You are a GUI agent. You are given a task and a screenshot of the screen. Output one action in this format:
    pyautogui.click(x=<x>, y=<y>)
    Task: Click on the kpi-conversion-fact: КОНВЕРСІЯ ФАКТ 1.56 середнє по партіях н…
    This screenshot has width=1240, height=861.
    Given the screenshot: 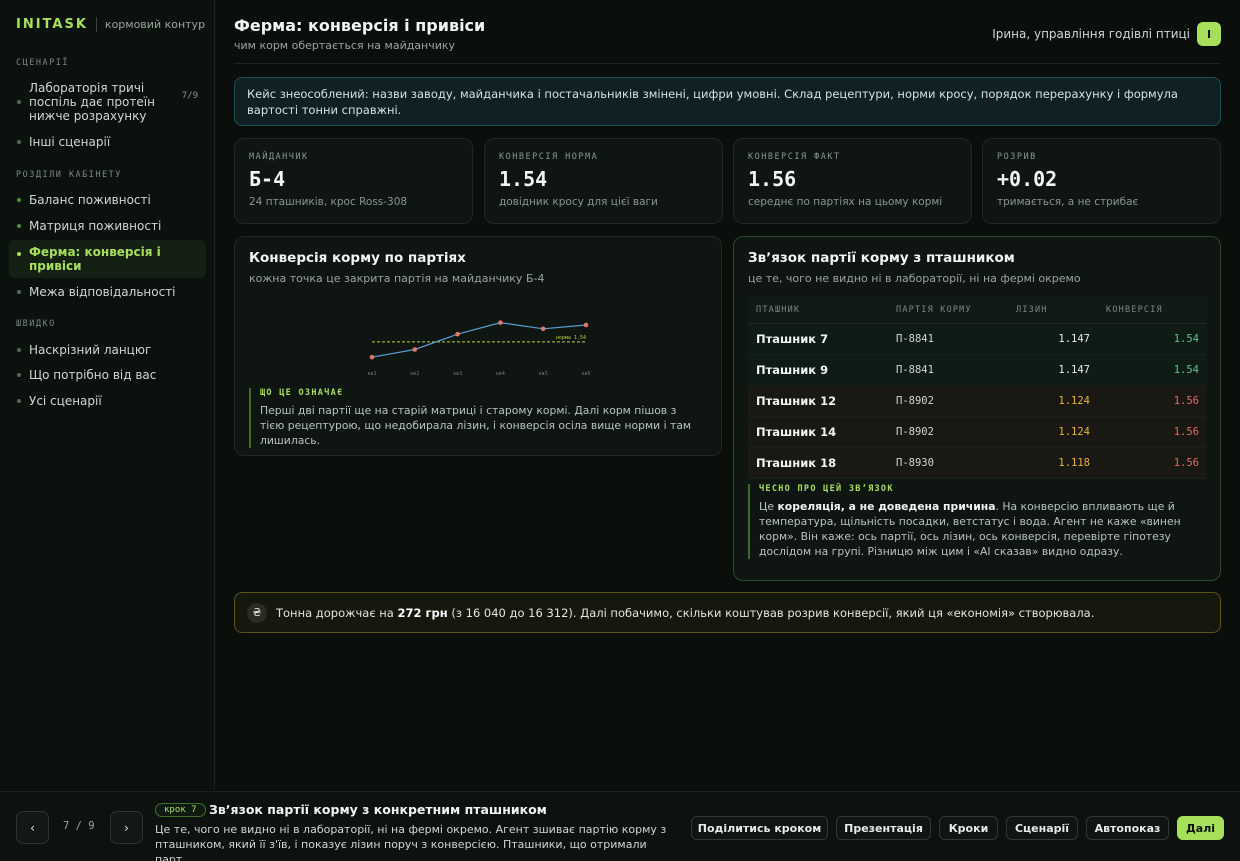 What is the action you would take?
    pyautogui.click(x=852, y=181)
    